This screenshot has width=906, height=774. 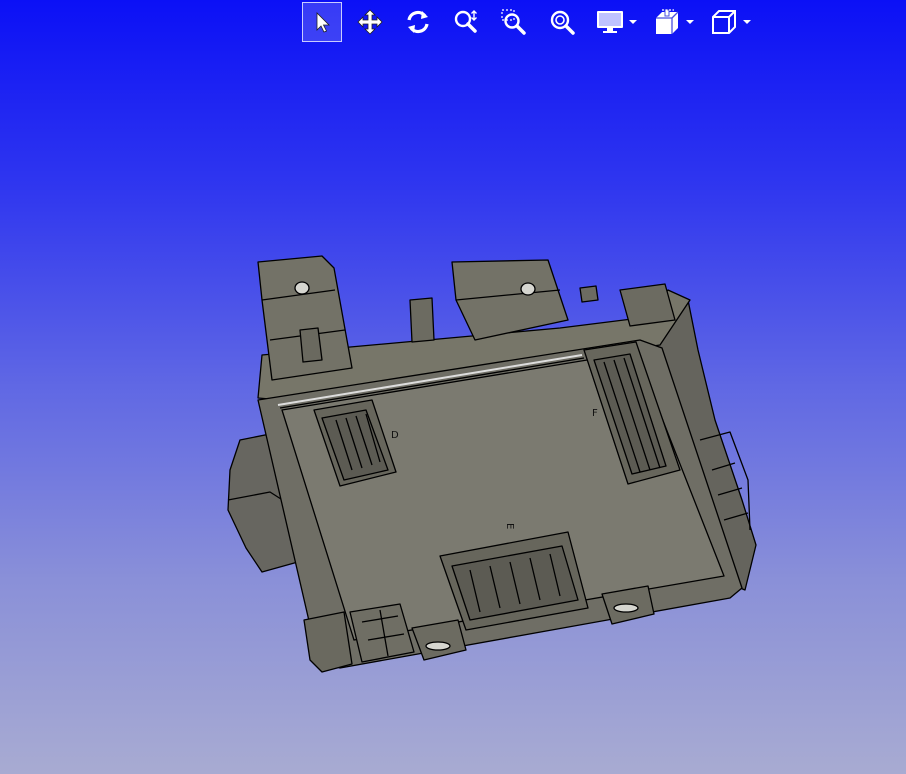 I want to click on zoom-window-icon, so click(x=513, y=22).